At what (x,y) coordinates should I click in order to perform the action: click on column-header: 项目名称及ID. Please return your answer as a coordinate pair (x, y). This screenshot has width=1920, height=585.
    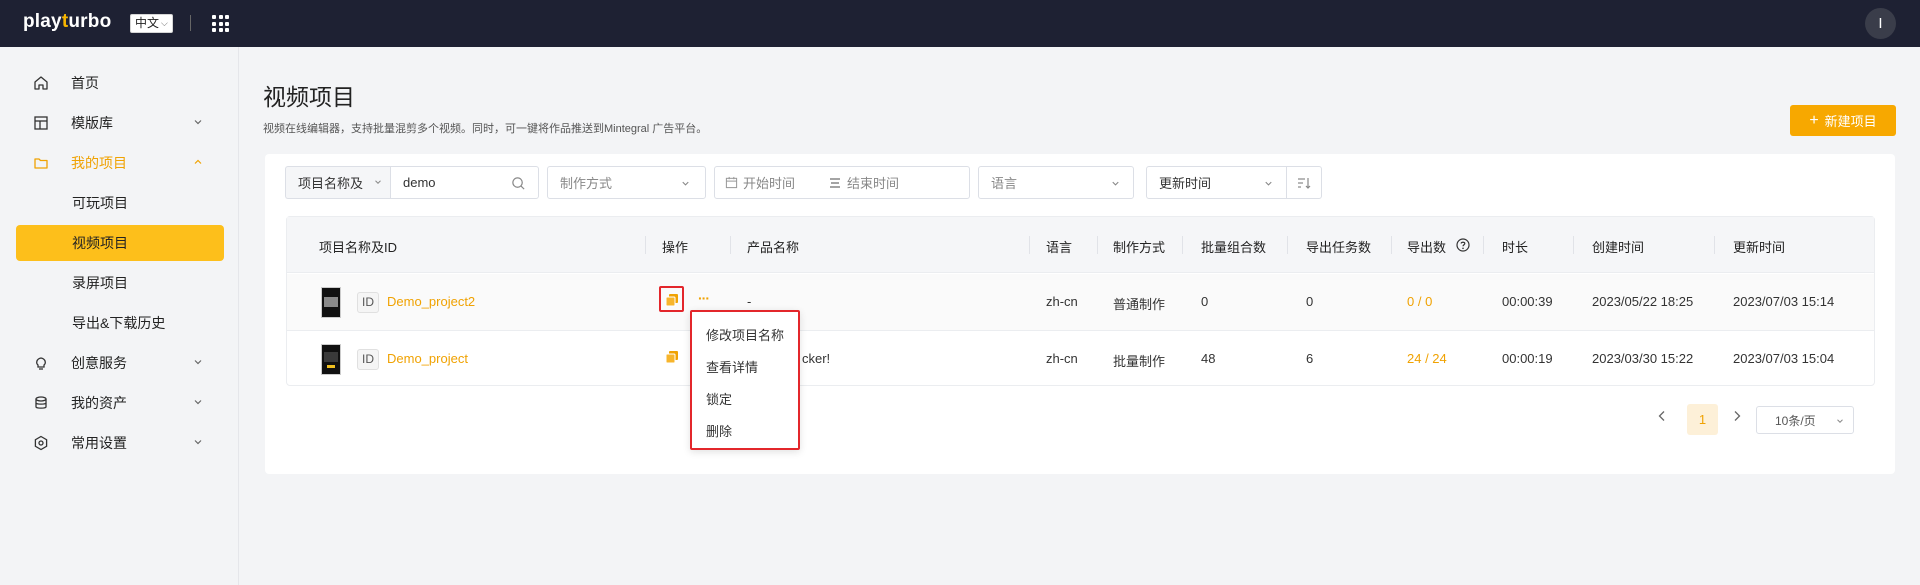
    Looking at the image, I should click on (358, 247).